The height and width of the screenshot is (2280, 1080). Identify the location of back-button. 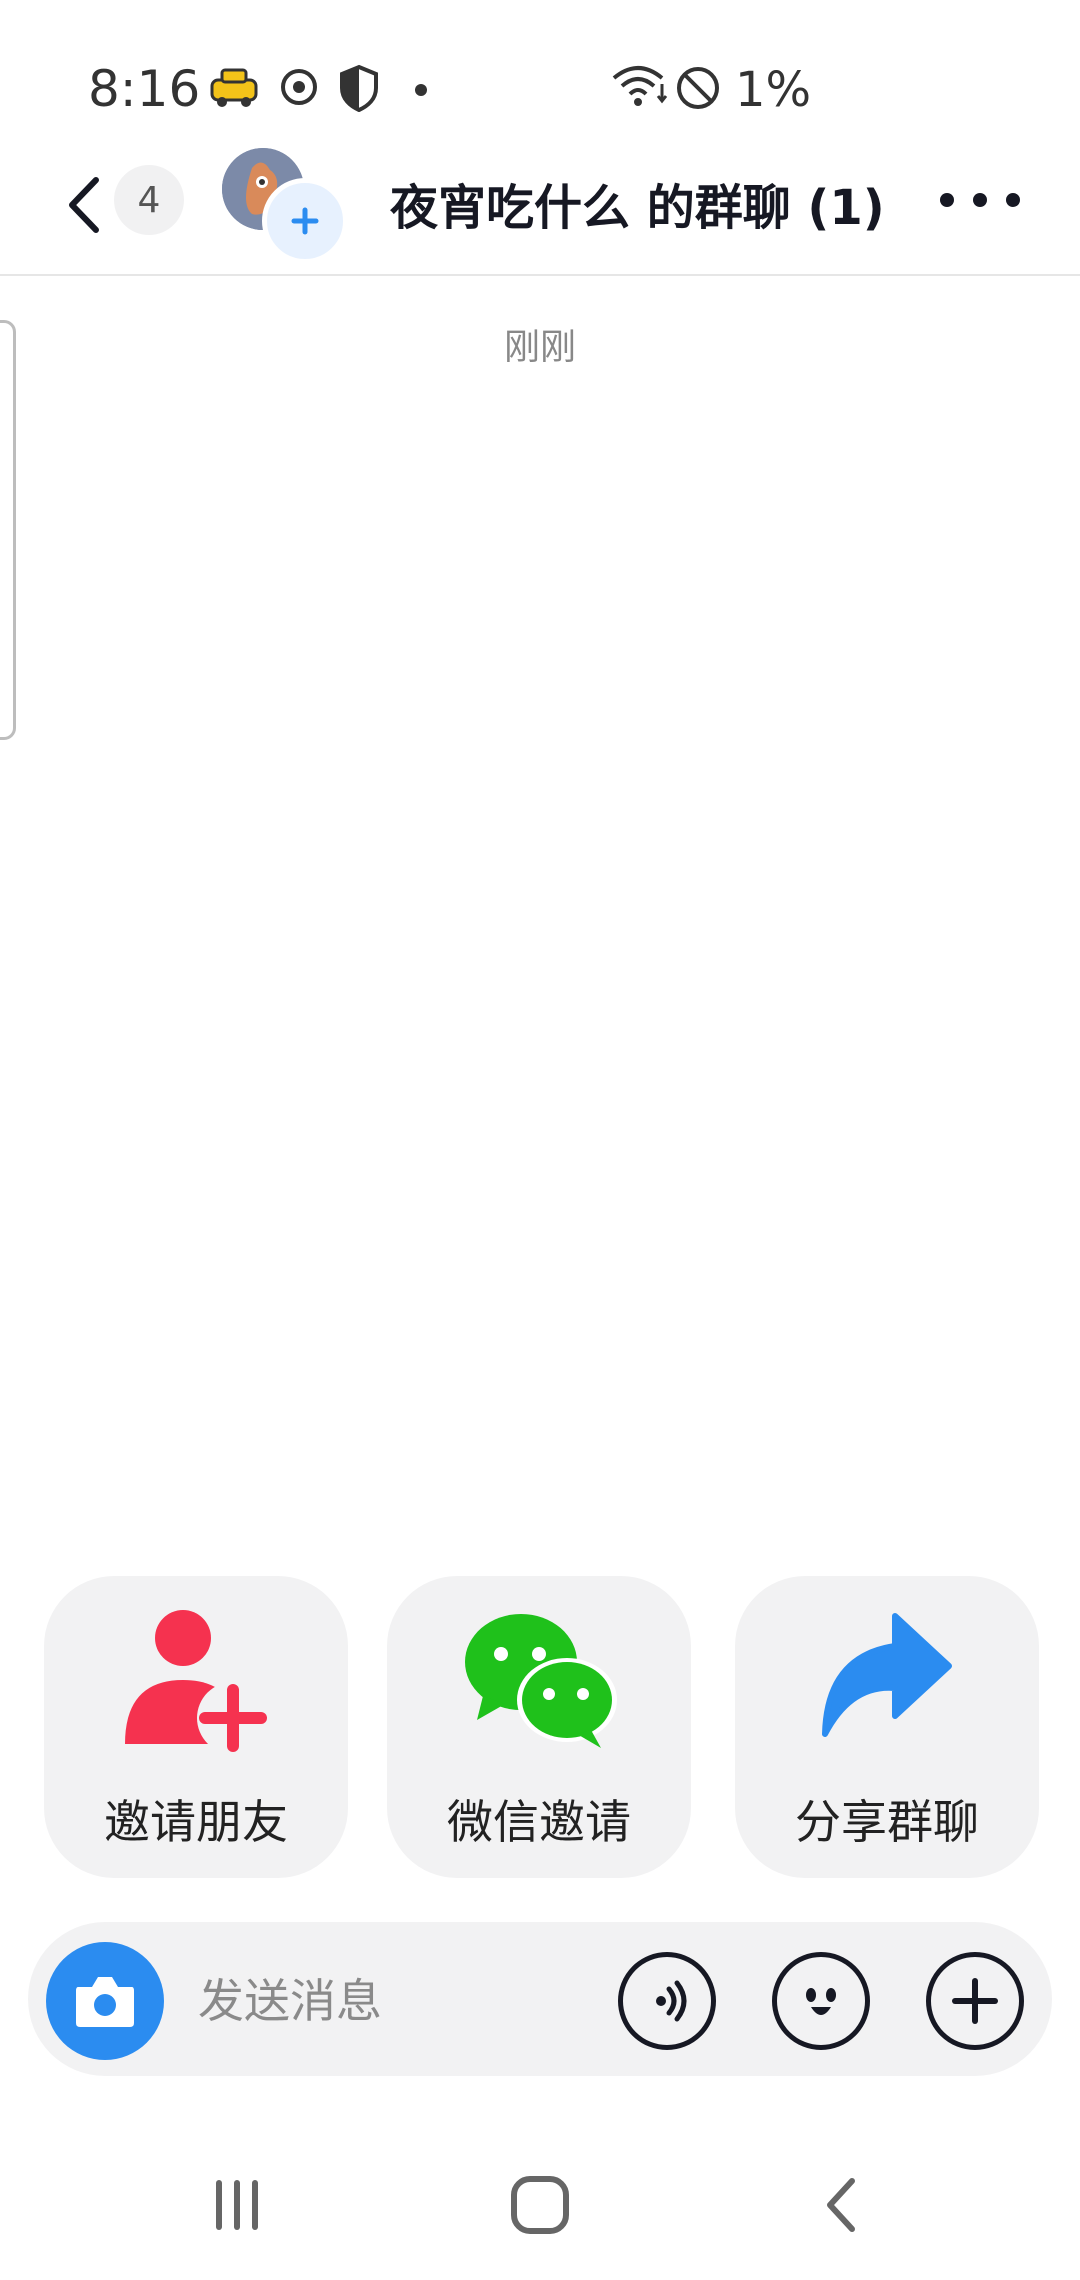
(85, 205).